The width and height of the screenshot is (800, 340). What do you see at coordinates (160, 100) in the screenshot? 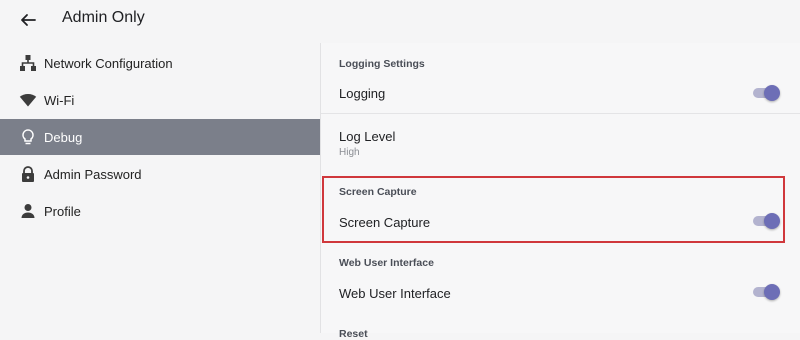
I see `sidebar-item-wifi: Wi-Fi` at bounding box center [160, 100].